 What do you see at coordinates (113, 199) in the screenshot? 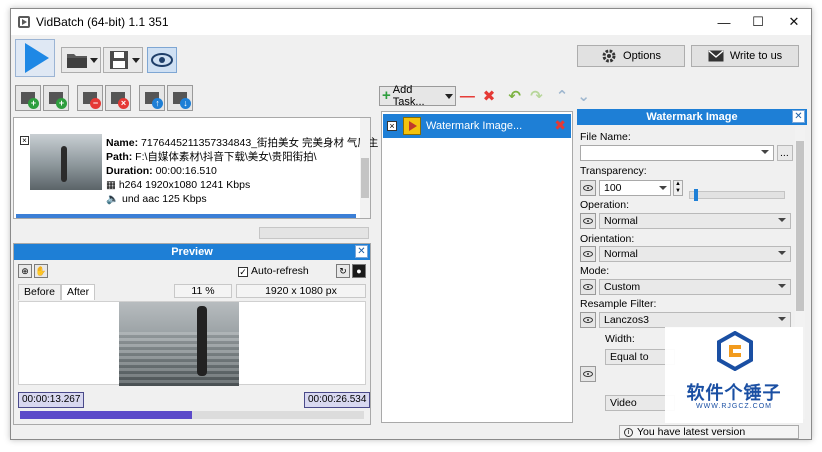
I see `speaker-icon: 🔈` at bounding box center [113, 199].